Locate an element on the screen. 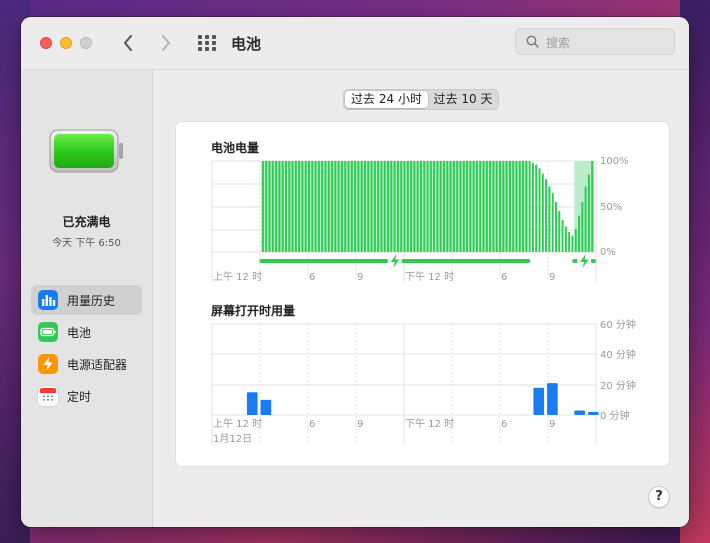  battery-x-tick: 9 is located at coordinates (360, 277).